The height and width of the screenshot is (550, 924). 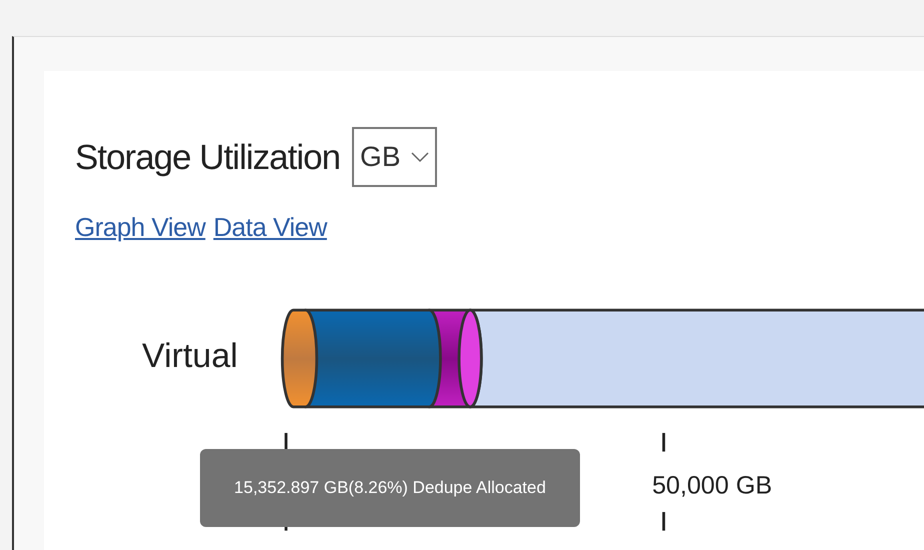 What do you see at coordinates (390, 488) in the screenshot?
I see `tooltip: 15,352.897 GB(8.26%) Dedupe Allocated` at bounding box center [390, 488].